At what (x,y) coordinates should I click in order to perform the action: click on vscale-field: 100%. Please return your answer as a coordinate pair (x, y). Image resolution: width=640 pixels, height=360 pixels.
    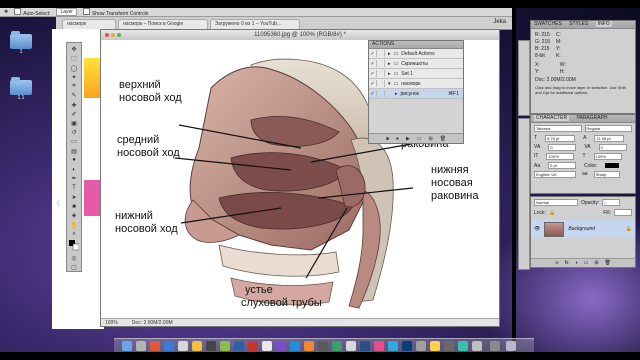
    Looking at the image, I should click on (560, 156).